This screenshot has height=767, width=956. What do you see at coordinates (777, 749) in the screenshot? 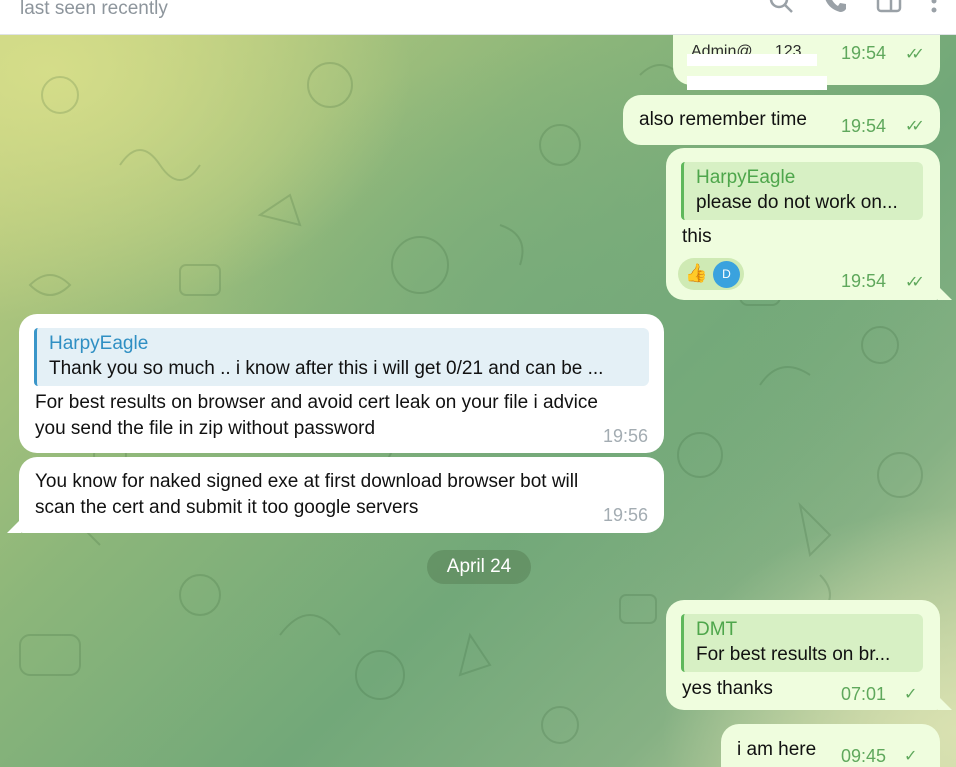
I see `message-text: i am here` at bounding box center [777, 749].